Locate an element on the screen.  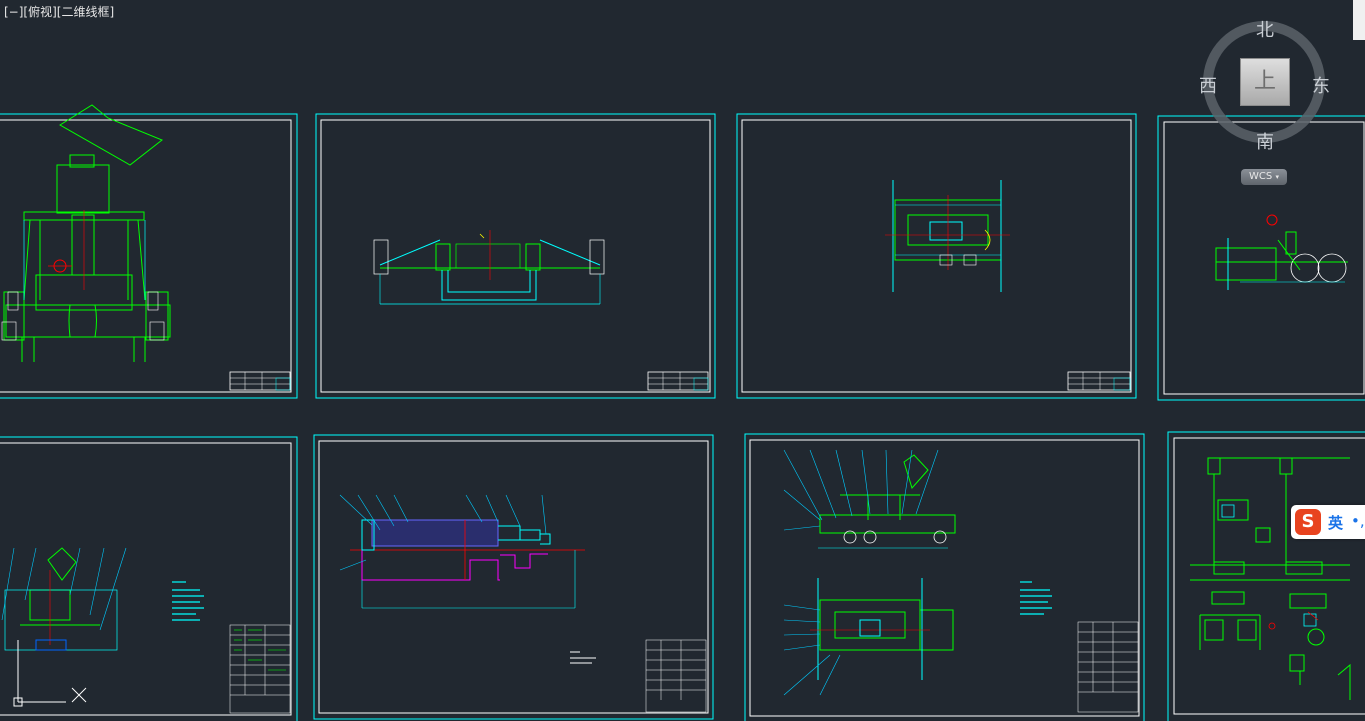
shaft-section-view is located at coordinates (462, 551).